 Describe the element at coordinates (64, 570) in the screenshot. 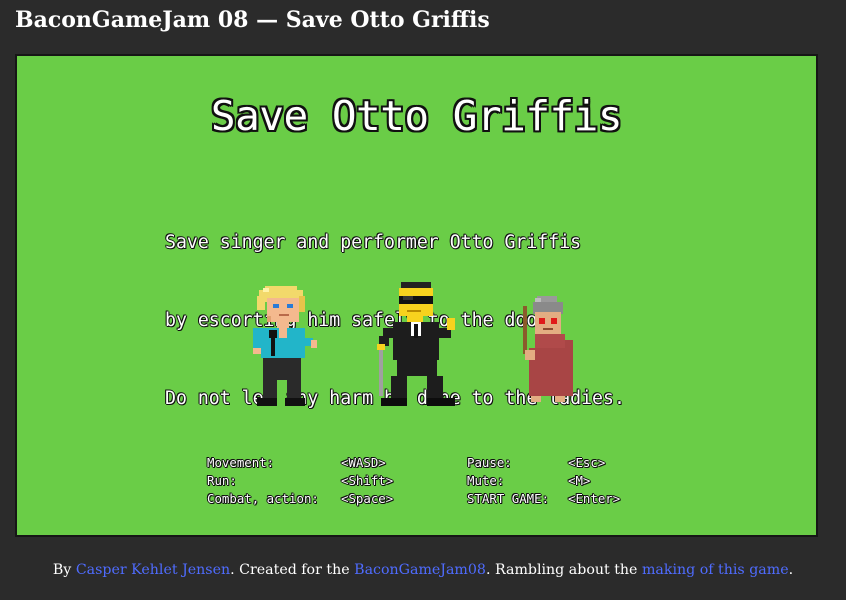

I see `footer-by: By` at that location.